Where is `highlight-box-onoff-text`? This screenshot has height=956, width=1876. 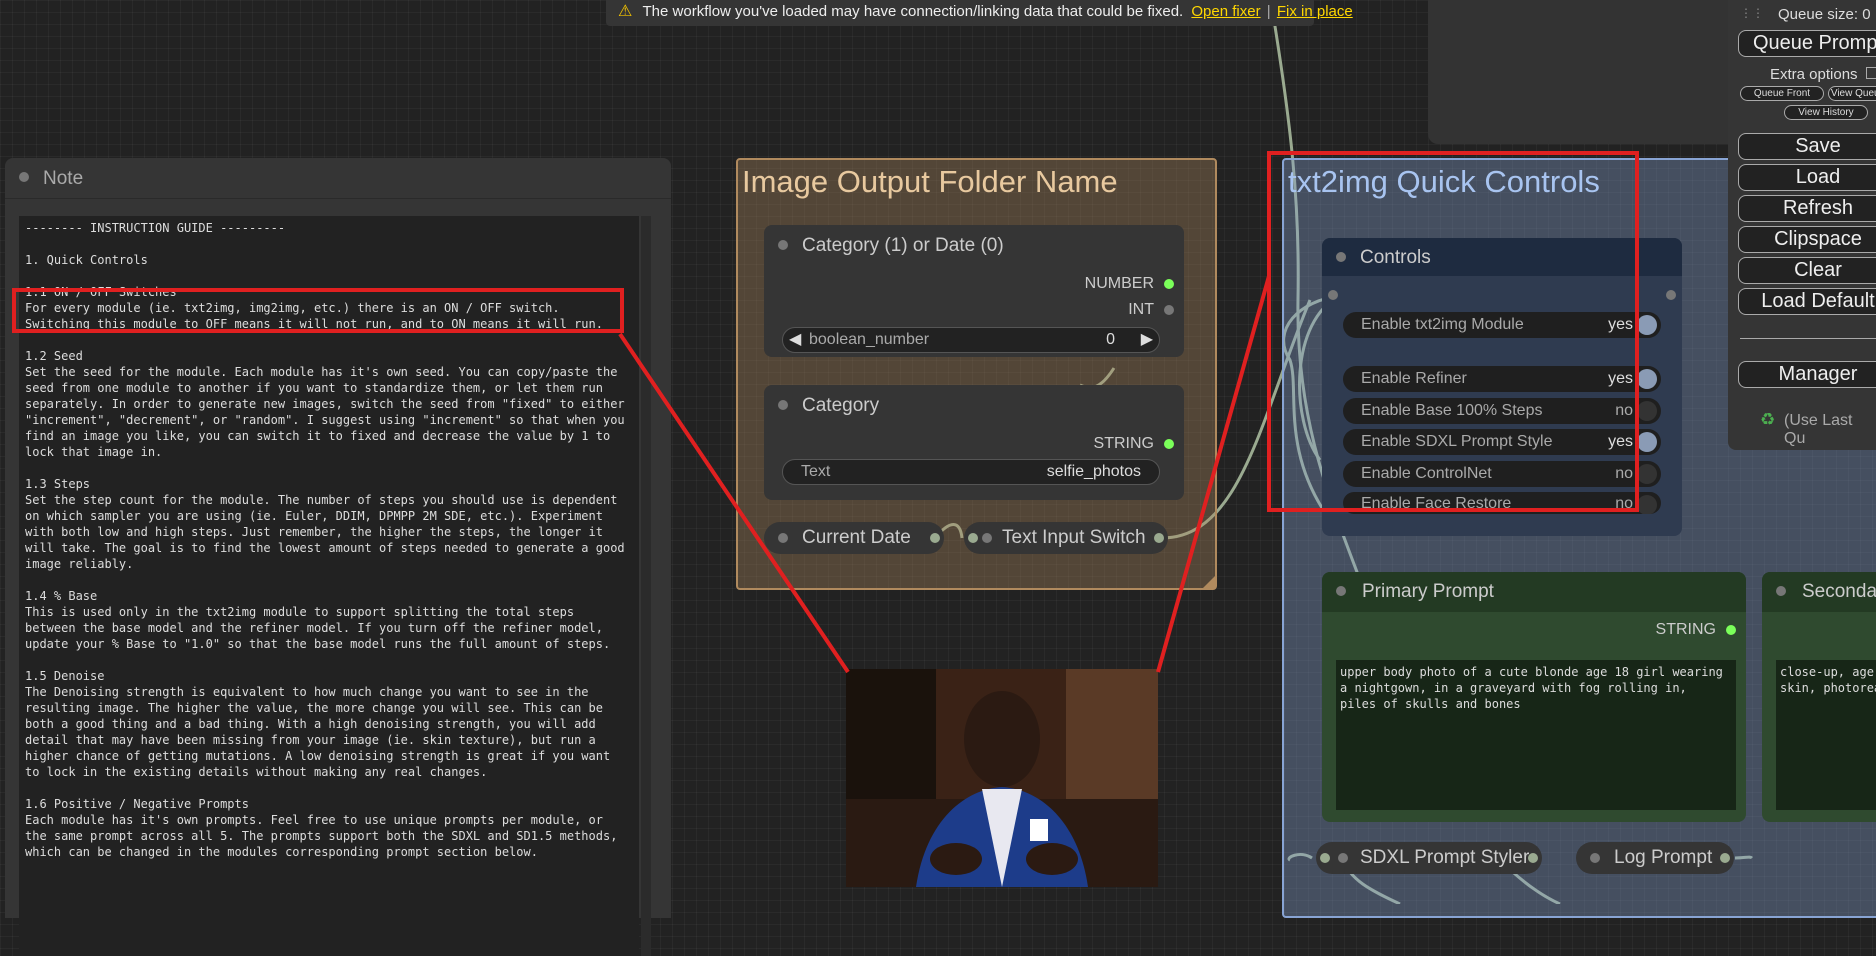 highlight-box-onoff-text is located at coordinates (318, 310).